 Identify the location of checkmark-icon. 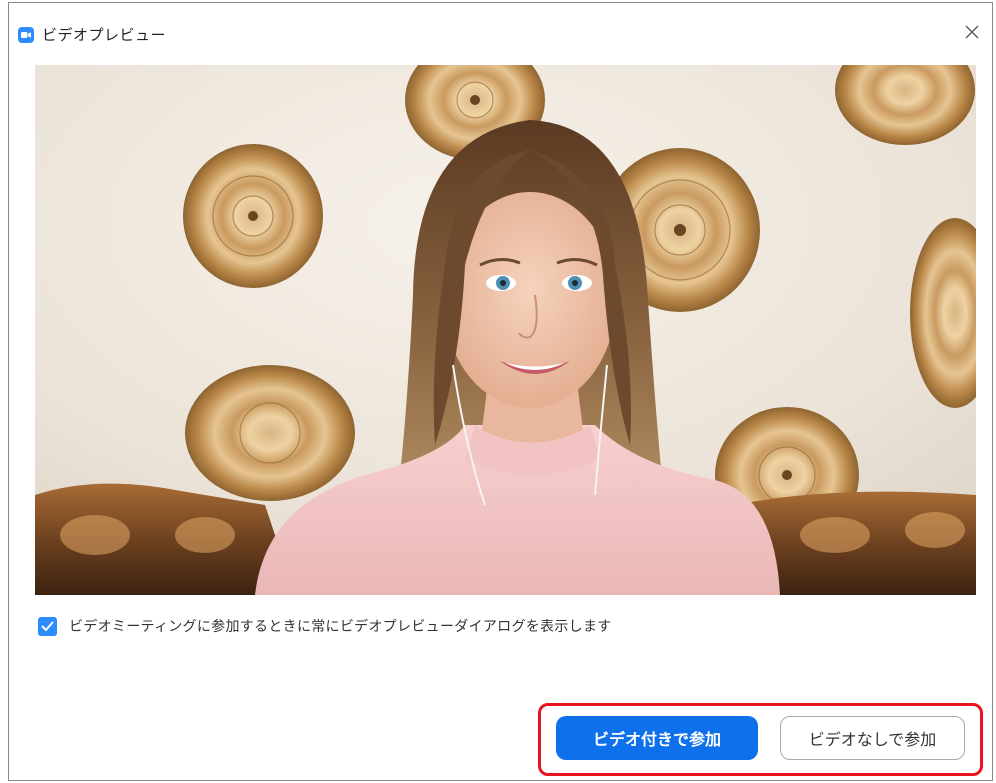
(47, 626).